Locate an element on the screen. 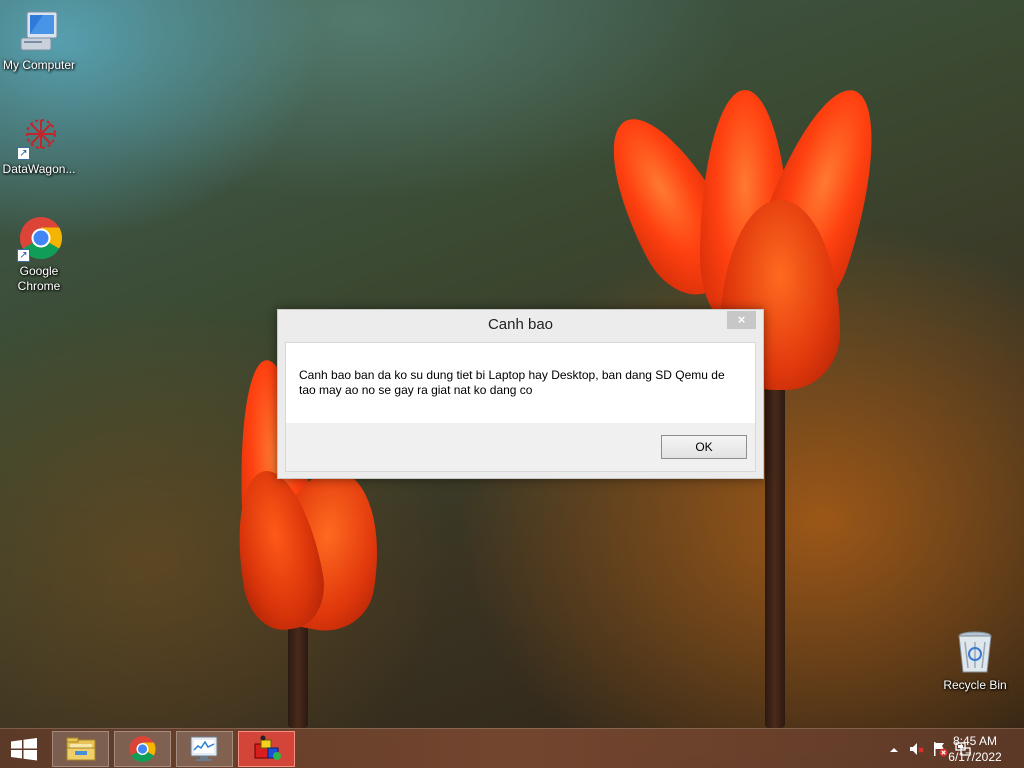 The width and height of the screenshot is (1024, 768). desktop-icon-label: My Computer is located at coordinates (39, 65).